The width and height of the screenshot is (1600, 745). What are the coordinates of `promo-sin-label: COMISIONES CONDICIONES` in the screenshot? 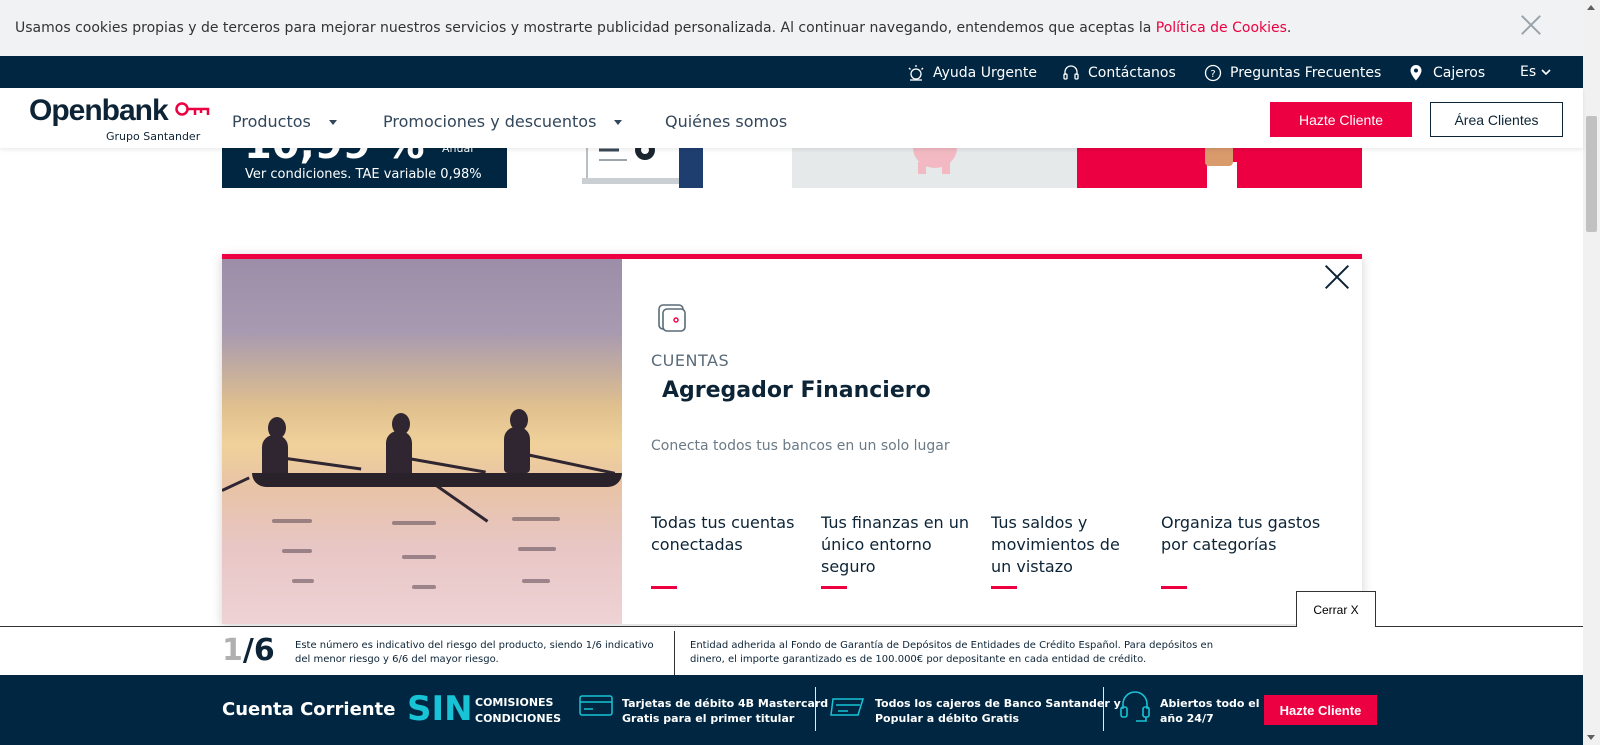 It's located at (518, 710).